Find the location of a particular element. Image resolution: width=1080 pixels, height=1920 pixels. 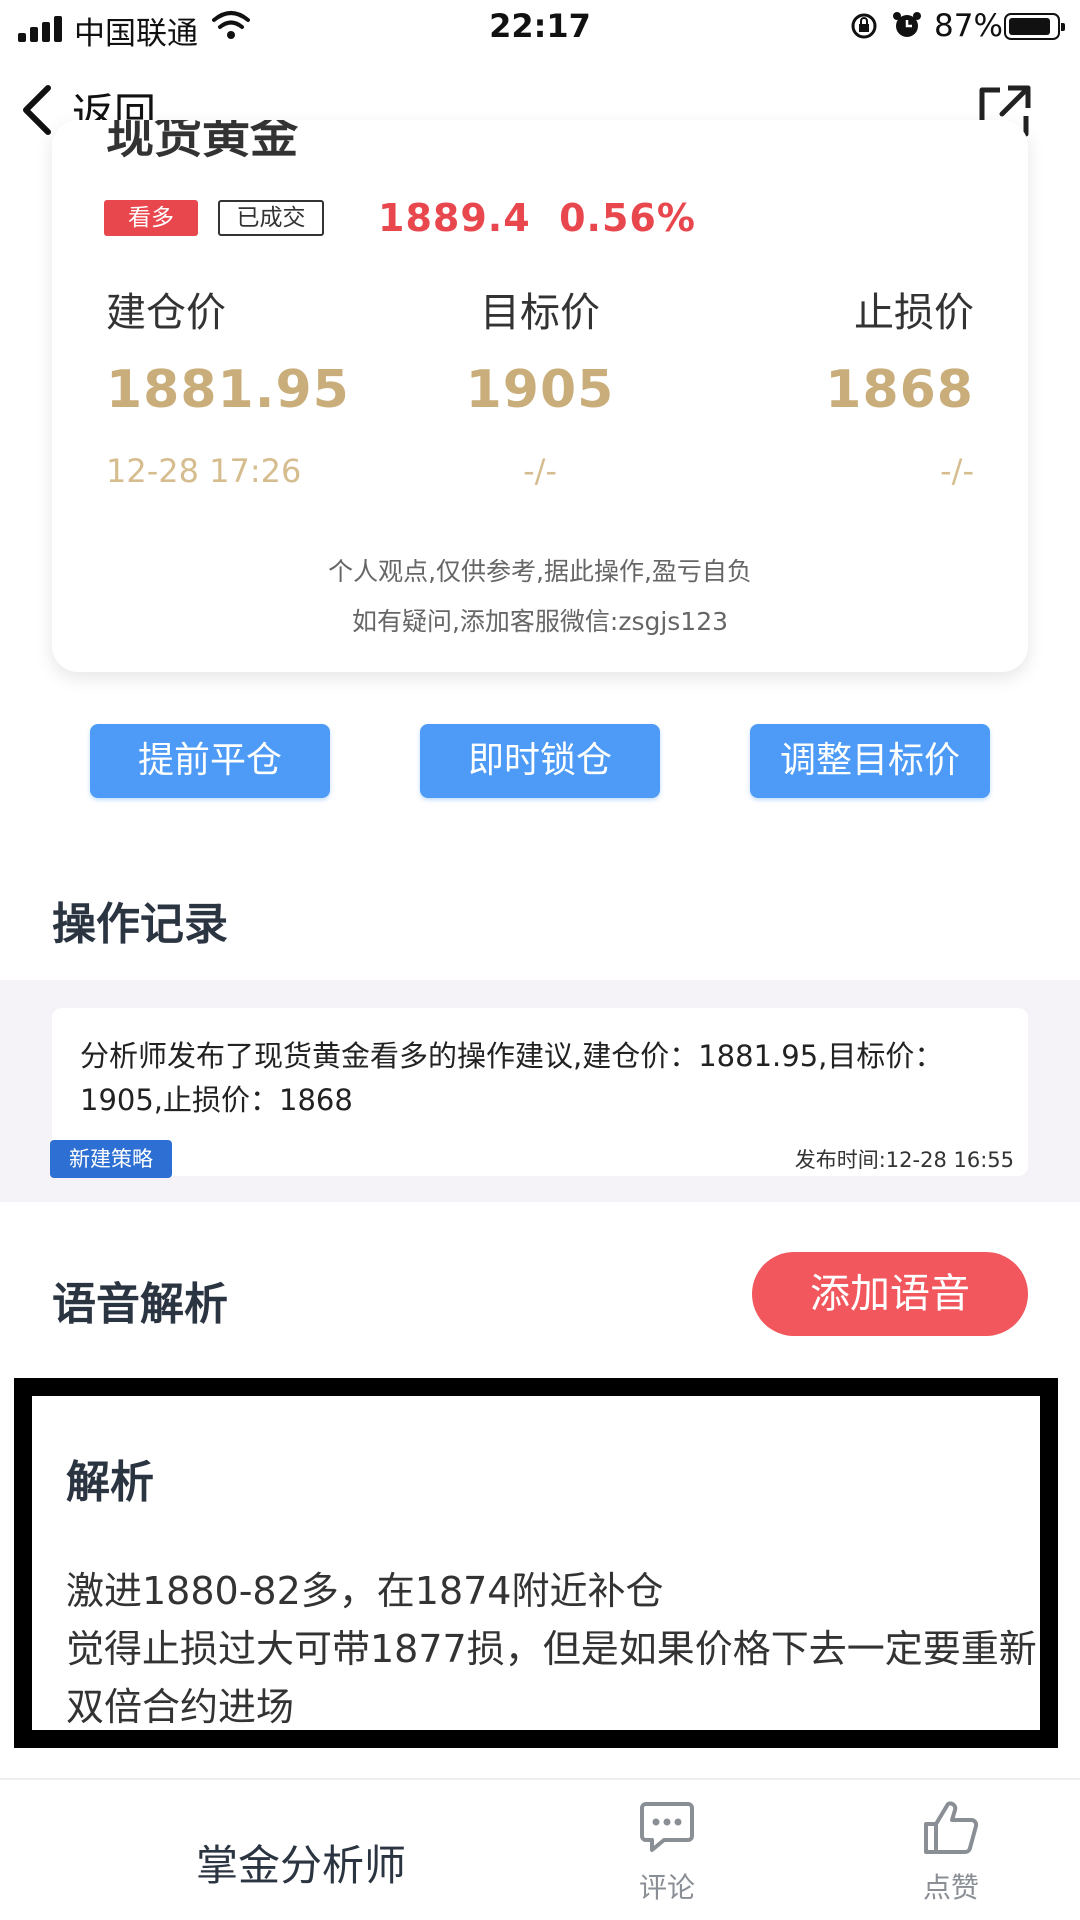

analysis-line-1: 激进1880-82多，在1874附近补仓 is located at coordinates (365, 1591).